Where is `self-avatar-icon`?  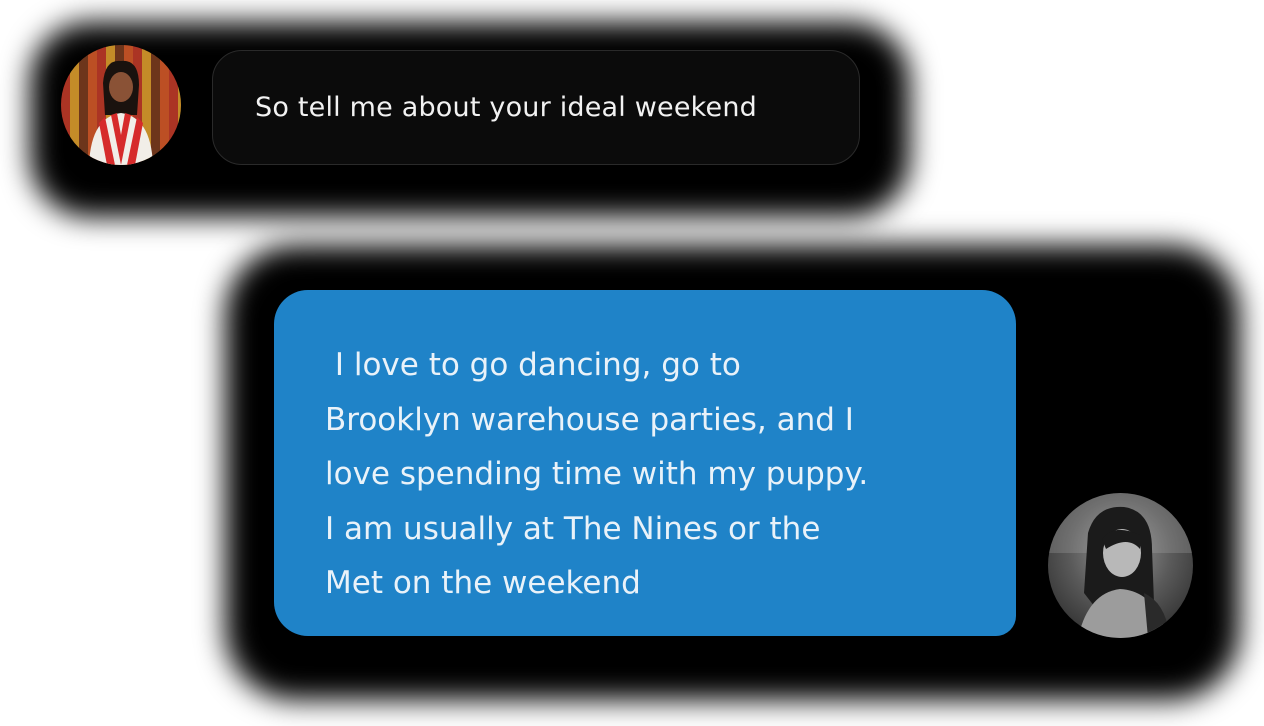 self-avatar-icon is located at coordinates (1120, 565).